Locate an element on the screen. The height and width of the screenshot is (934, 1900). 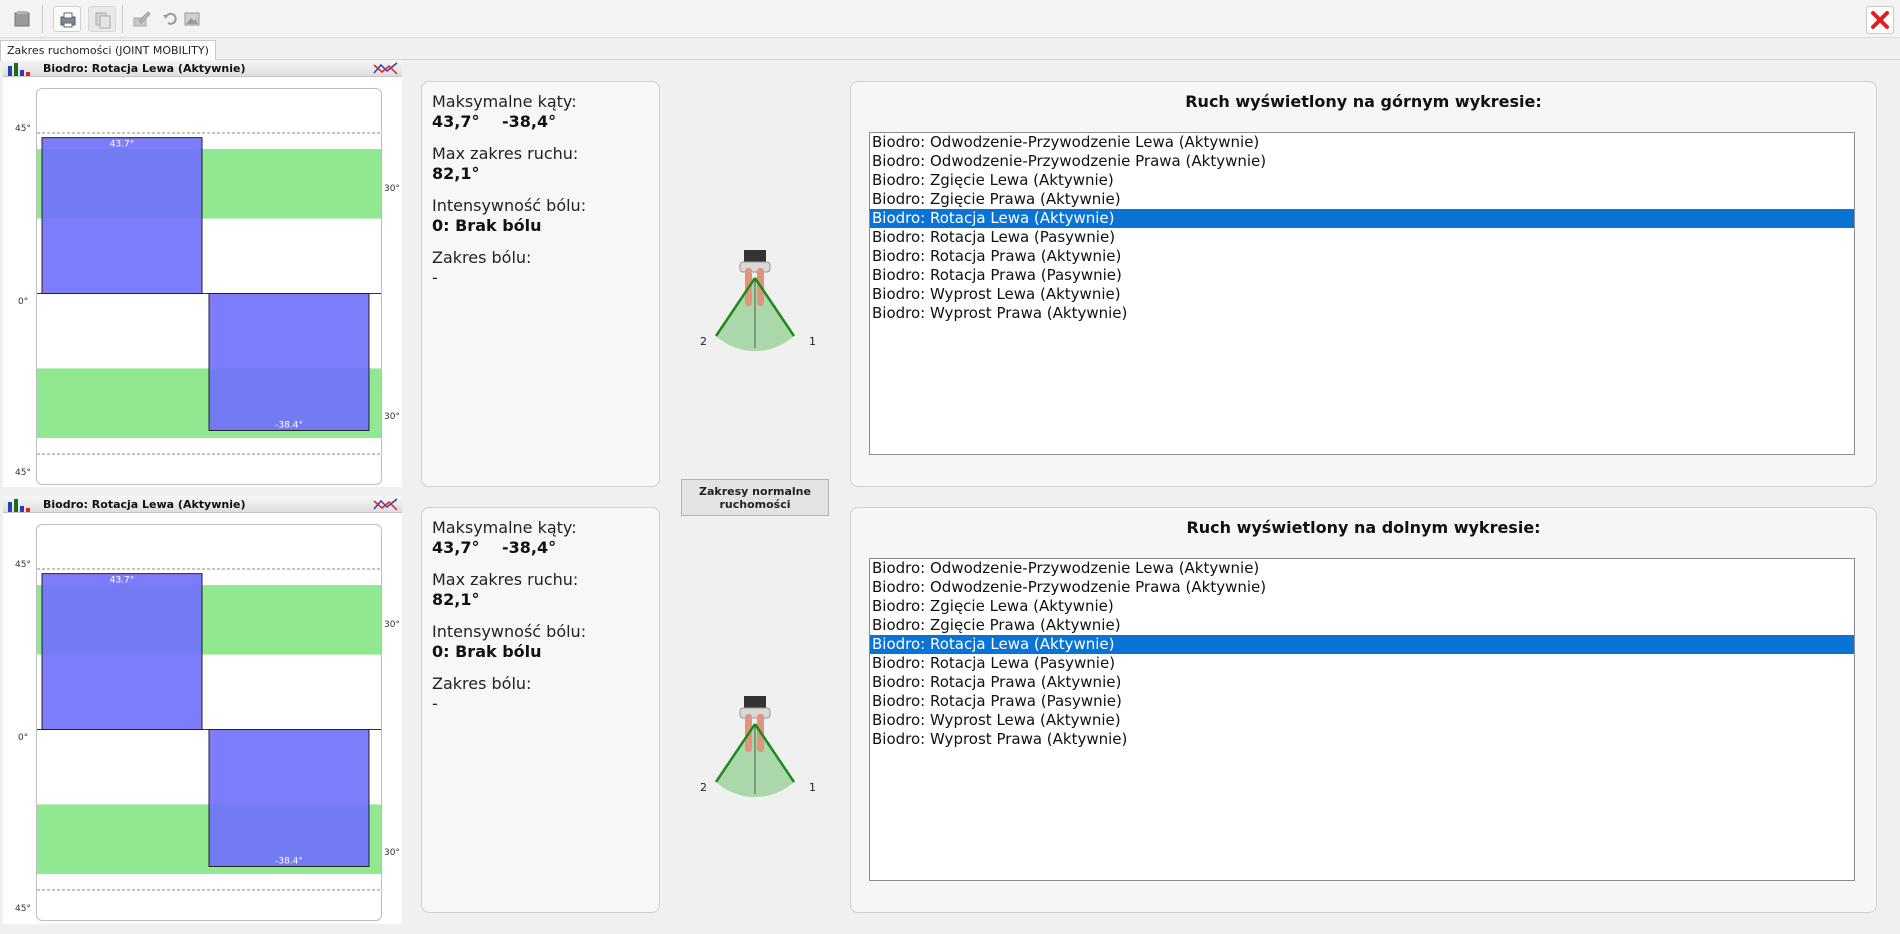
y-tick-bottom: 45° is located at coordinates (23, 473).